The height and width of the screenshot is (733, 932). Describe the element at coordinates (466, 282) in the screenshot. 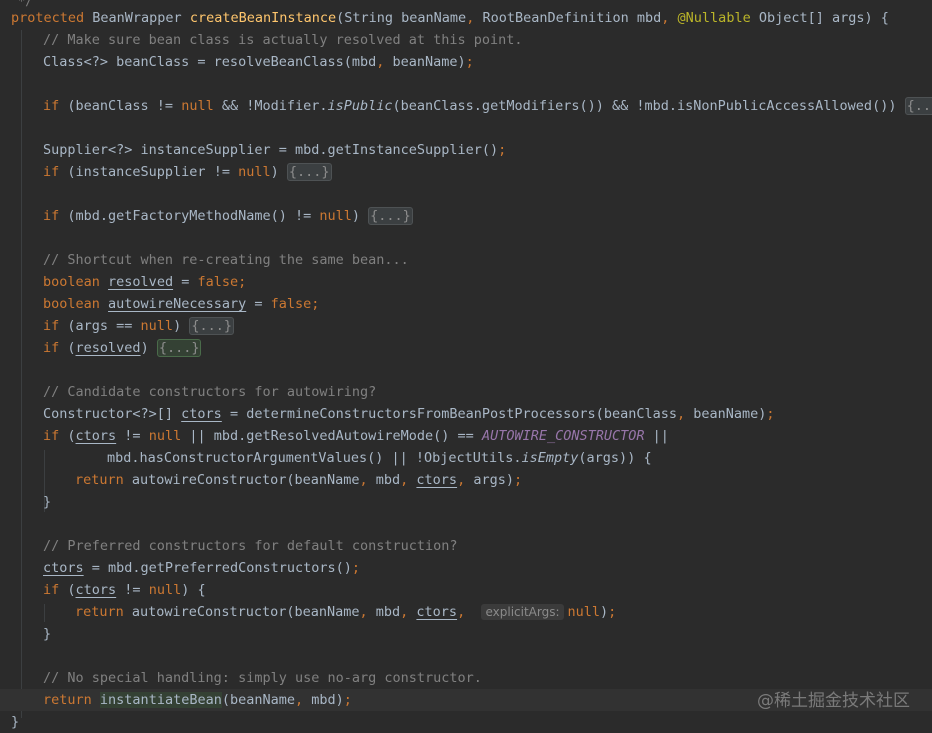

I see `code-line-resolved-decl: boolean resolved = false;` at that location.